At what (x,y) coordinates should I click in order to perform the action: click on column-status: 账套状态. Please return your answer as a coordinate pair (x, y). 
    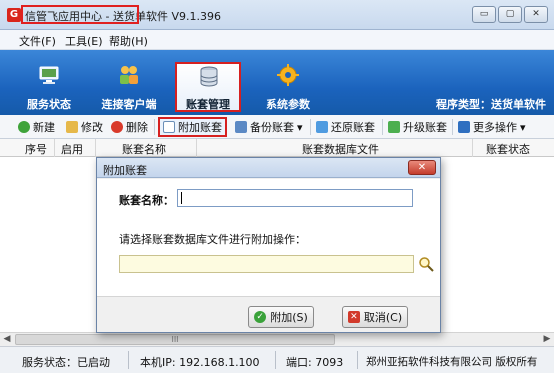
    Looking at the image, I should click on (508, 149).